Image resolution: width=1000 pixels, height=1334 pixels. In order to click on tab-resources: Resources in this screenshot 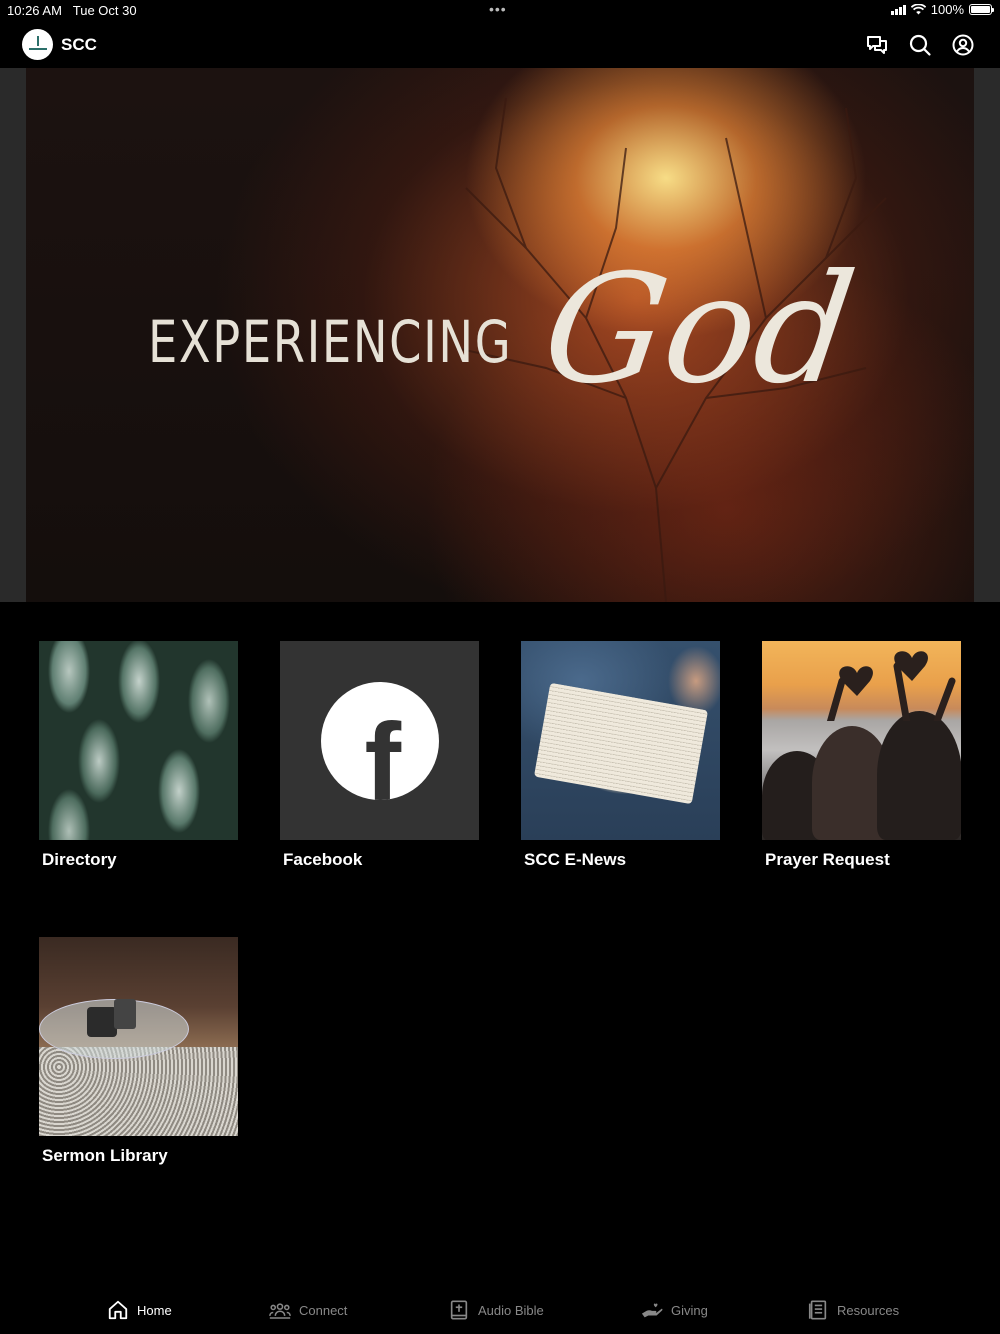, I will do `click(853, 1310)`.